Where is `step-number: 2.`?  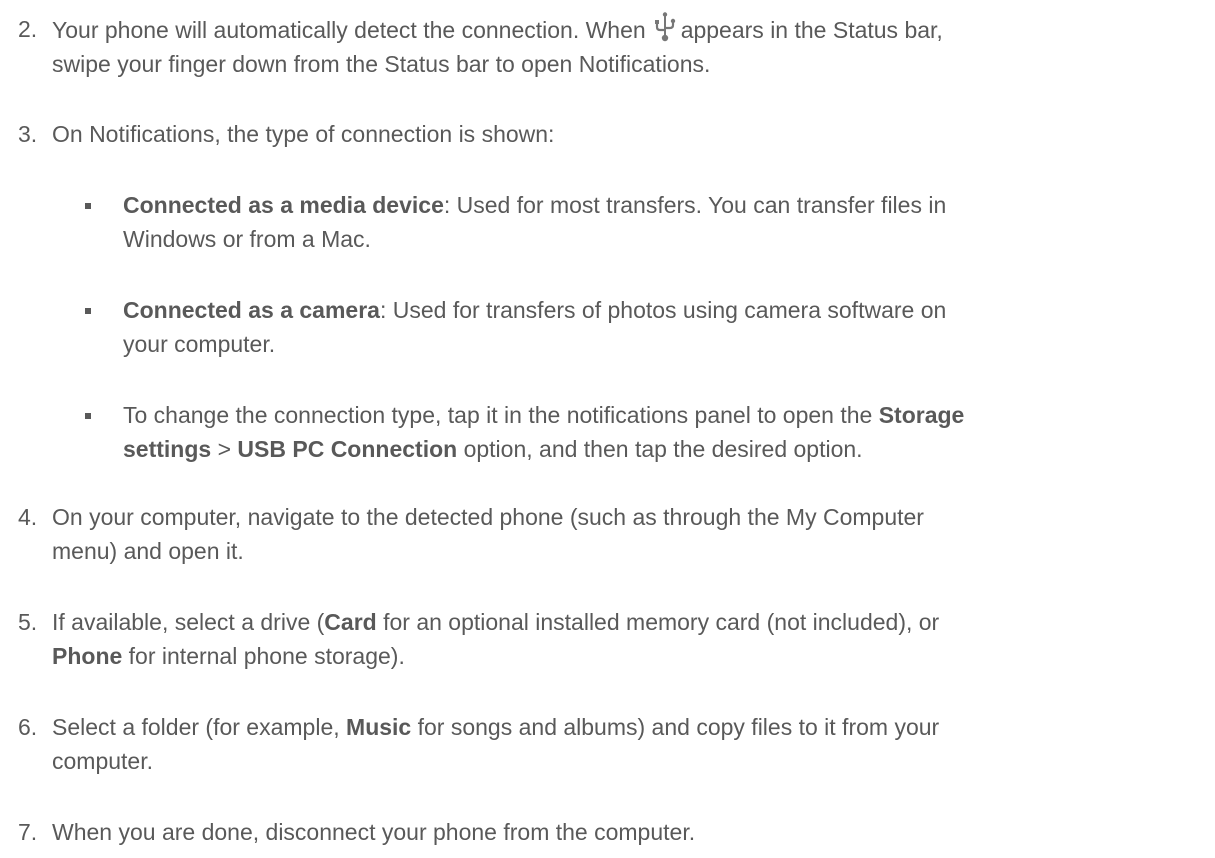 step-number: 2. is located at coordinates (28, 29).